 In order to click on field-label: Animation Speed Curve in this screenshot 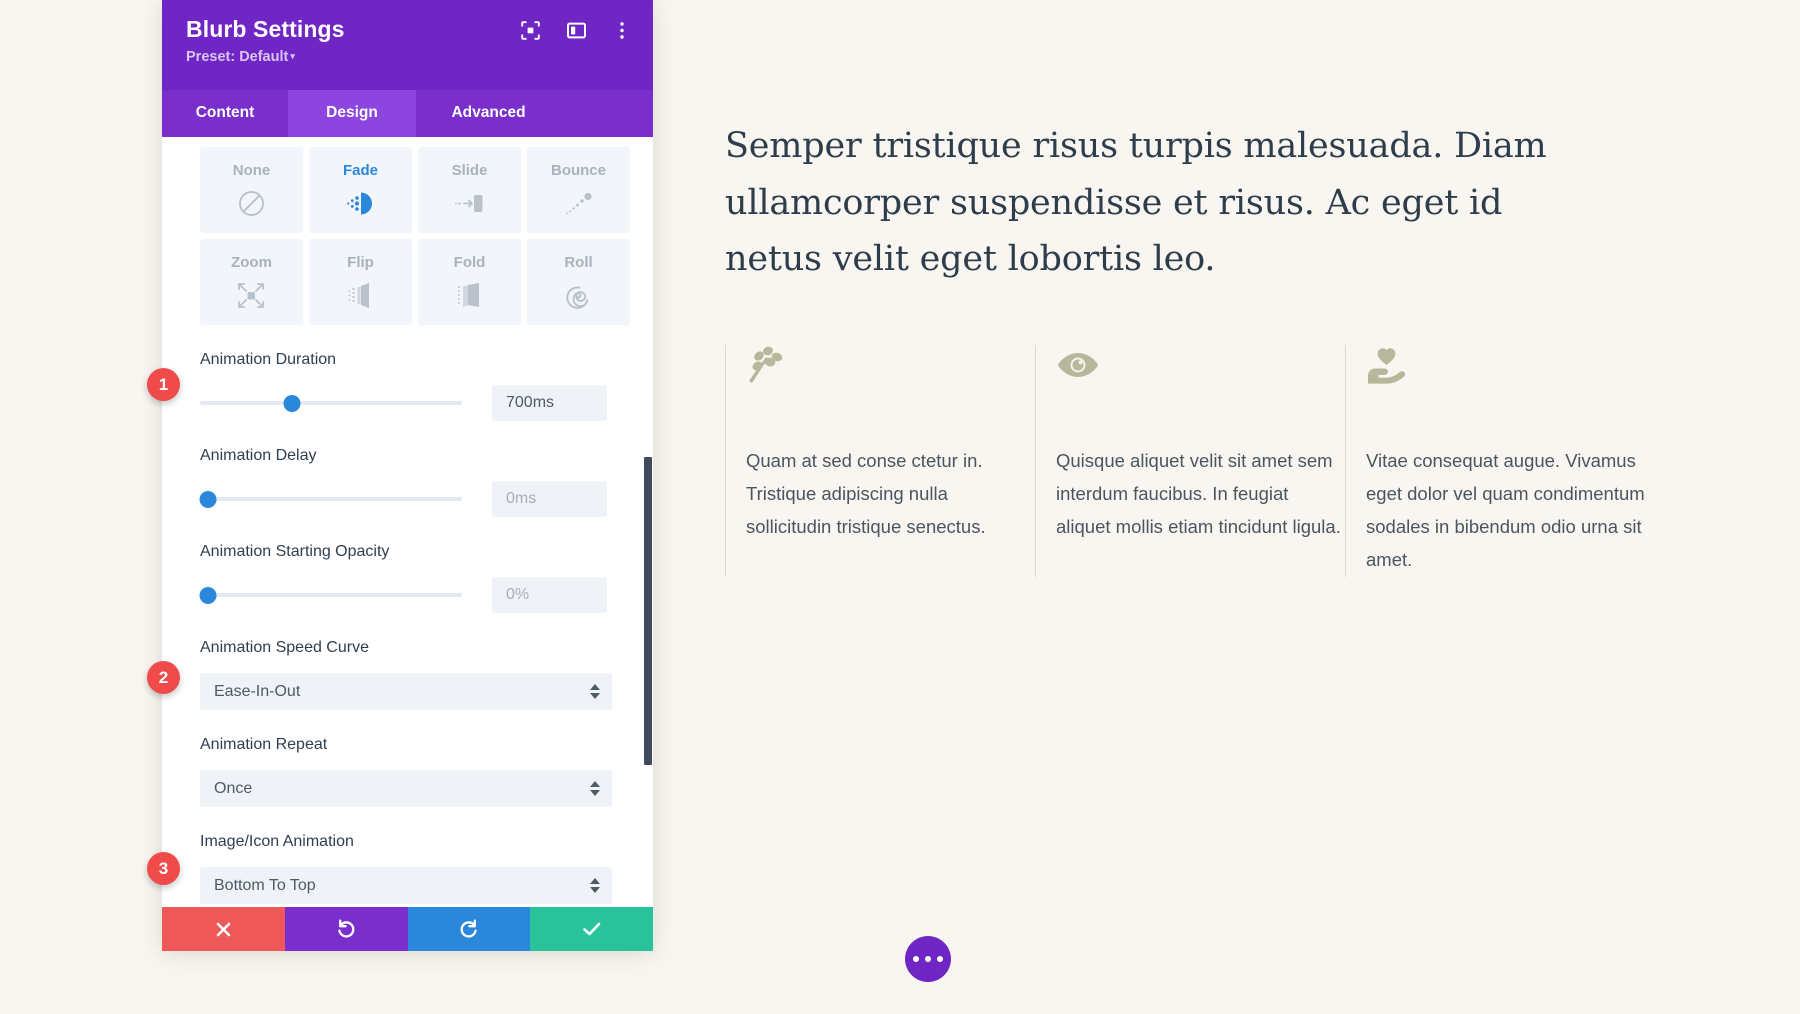, I will do `click(284, 647)`.